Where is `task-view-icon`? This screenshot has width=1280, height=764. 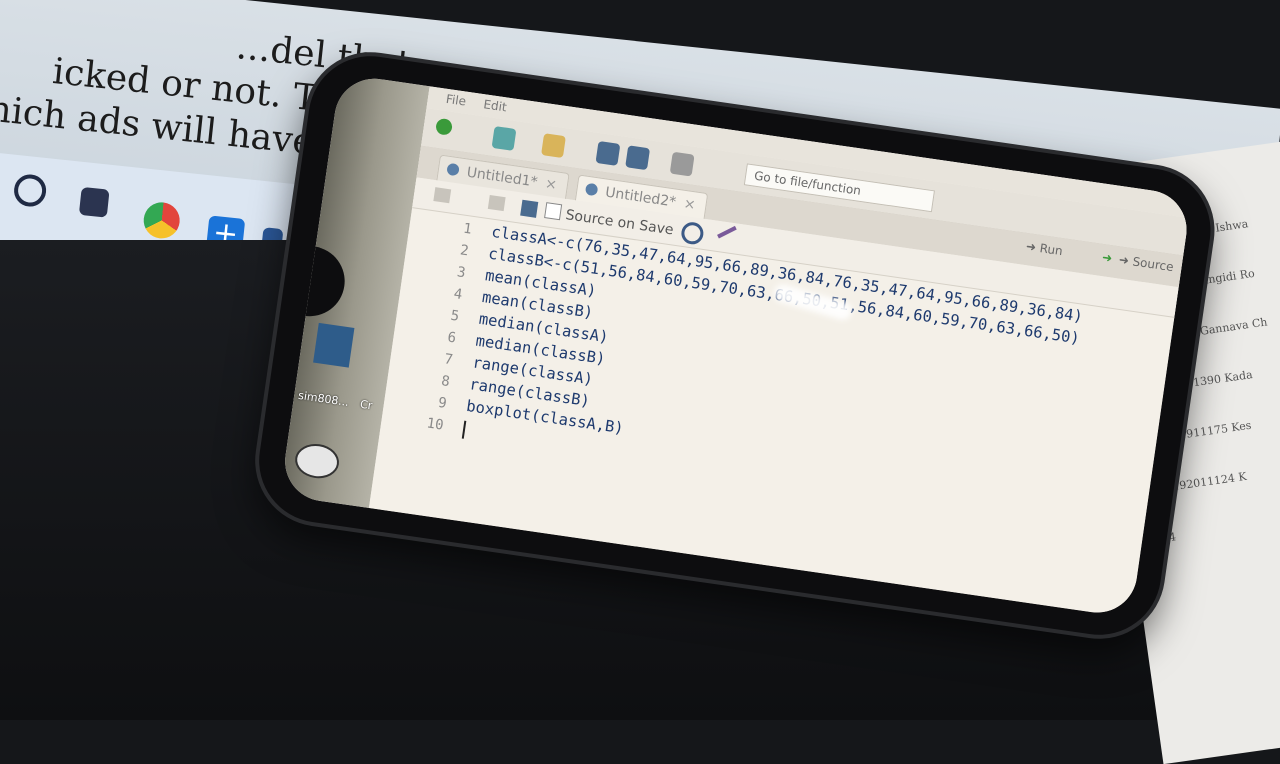 task-view-icon is located at coordinates (94, 202).